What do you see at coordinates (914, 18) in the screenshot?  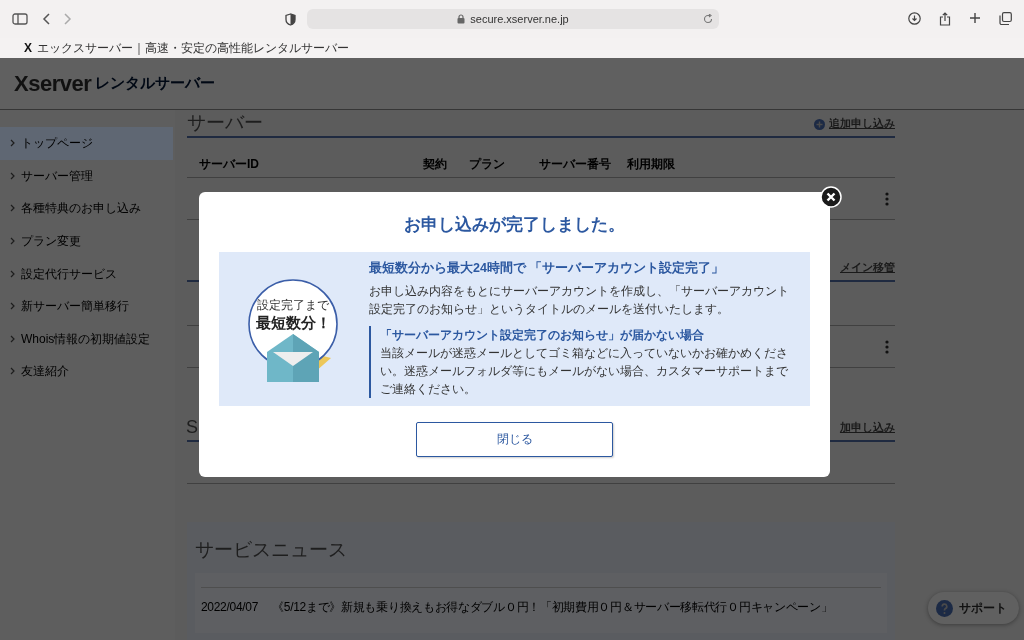 I see `download-icon` at bounding box center [914, 18].